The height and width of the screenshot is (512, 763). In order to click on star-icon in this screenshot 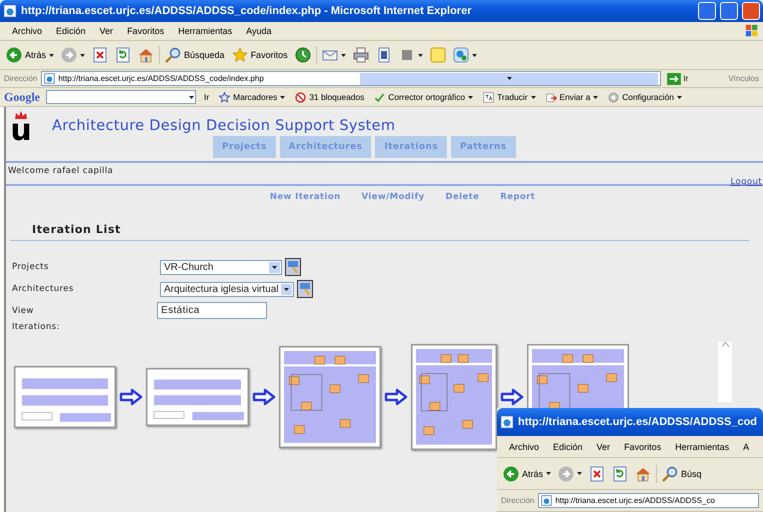, I will do `click(224, 97)`.